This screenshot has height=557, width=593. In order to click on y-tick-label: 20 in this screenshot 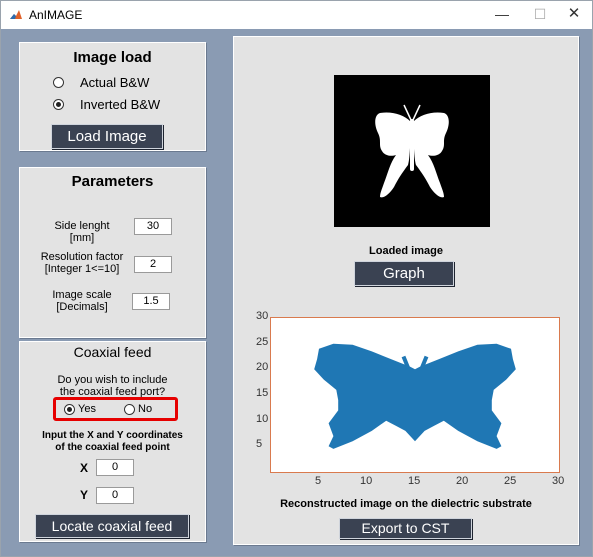, I will do `click(262, 367)`.